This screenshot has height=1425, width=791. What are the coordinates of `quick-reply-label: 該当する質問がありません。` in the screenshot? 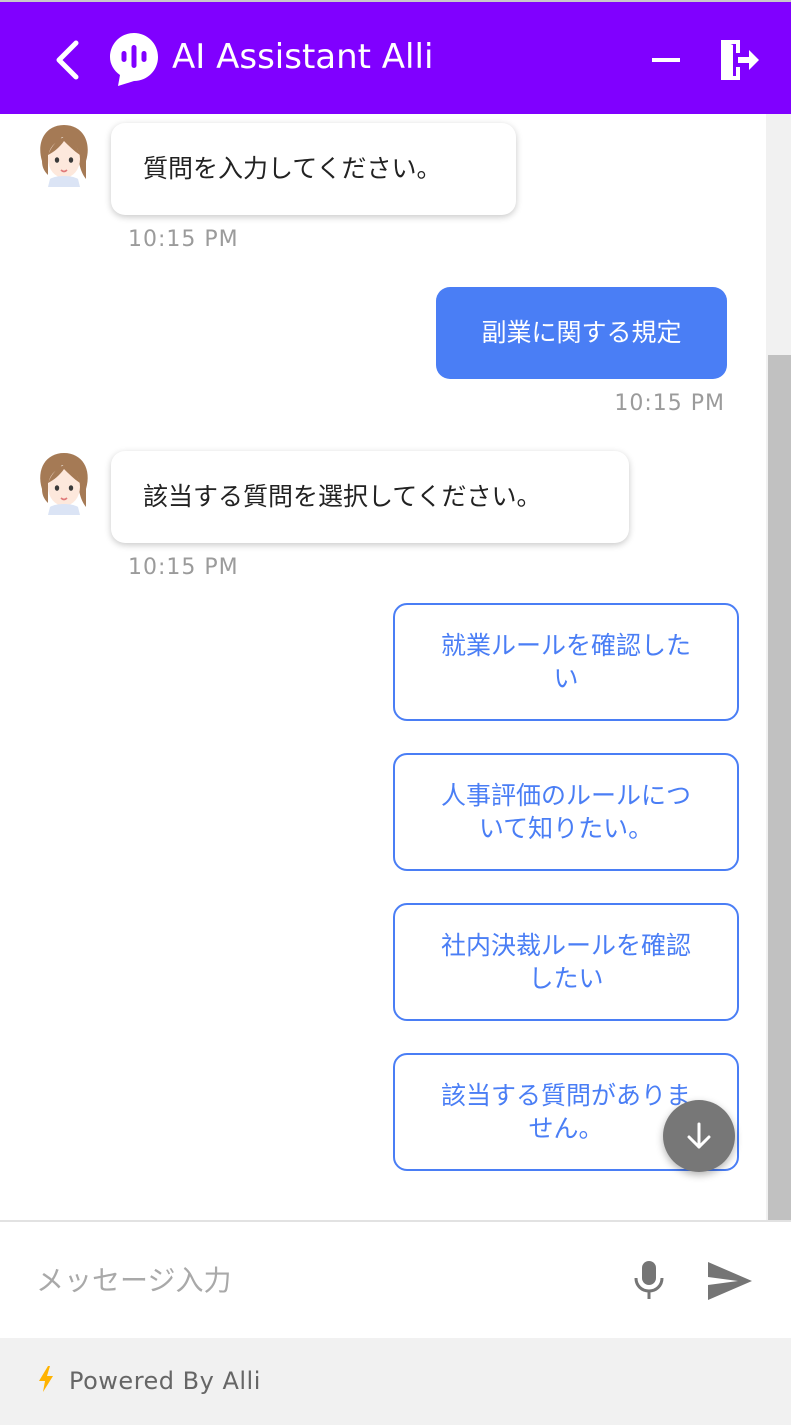 It's located at (565, 1112).